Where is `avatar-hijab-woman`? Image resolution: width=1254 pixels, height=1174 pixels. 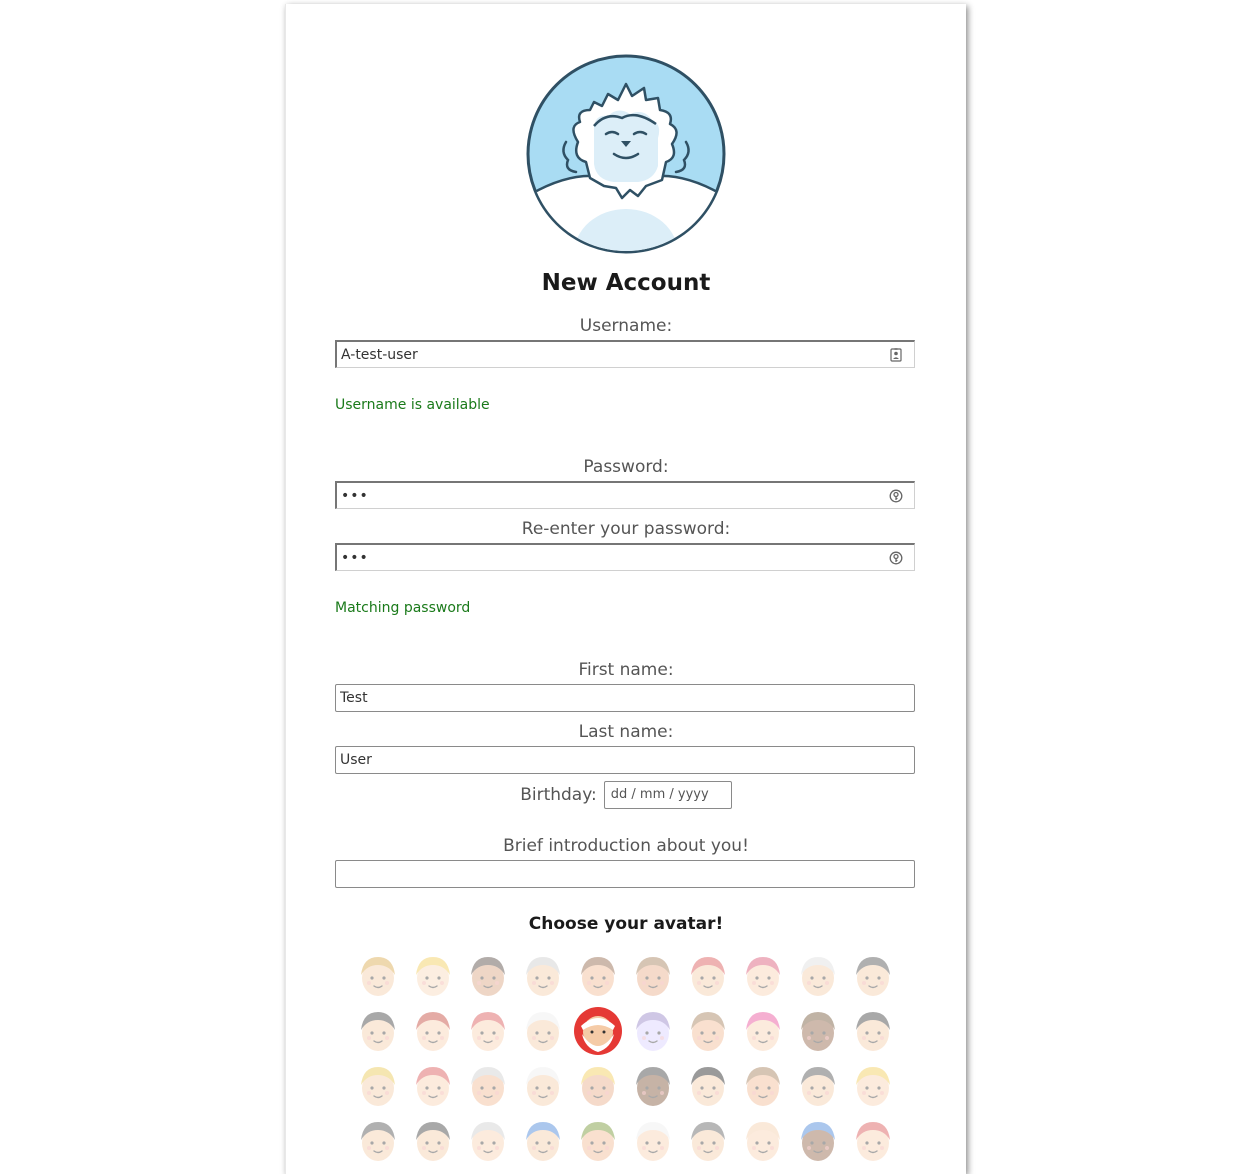 avatar-hijab-woman is located at coordinates (707, 975).